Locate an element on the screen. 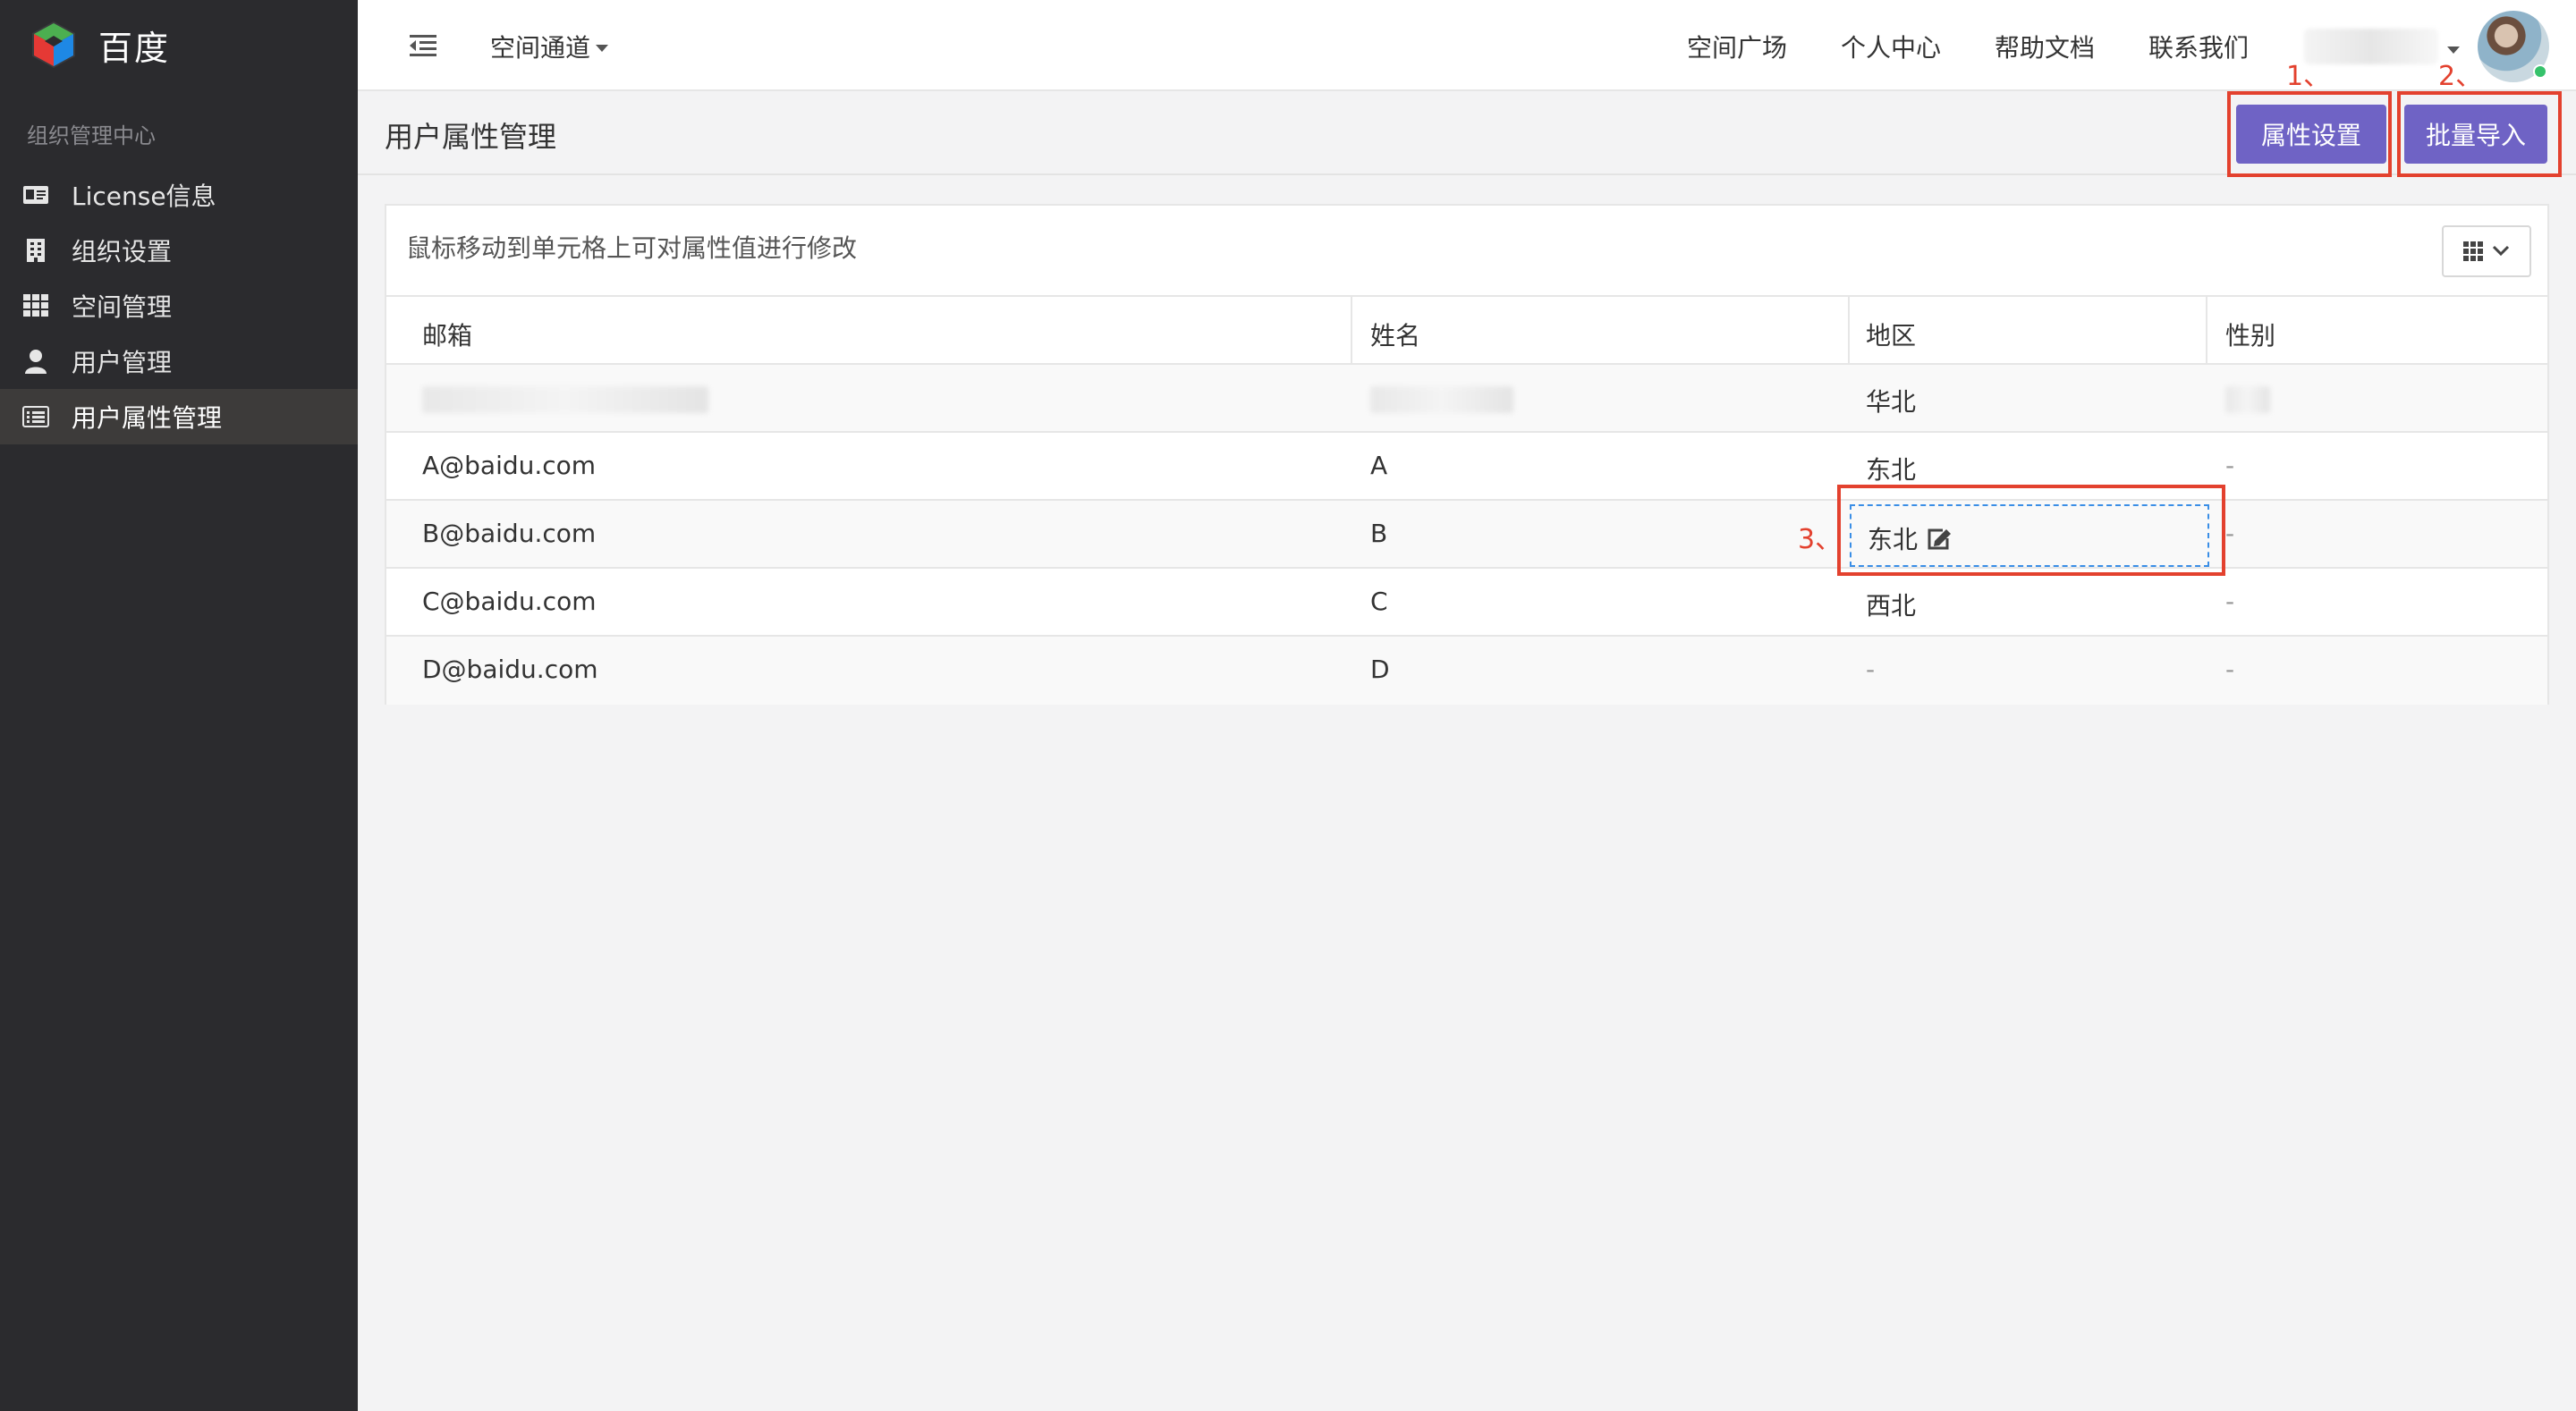 This screenshot has height=1411, width=2576. email-cell: A@baidu.com is located at coordinates (509, 466).